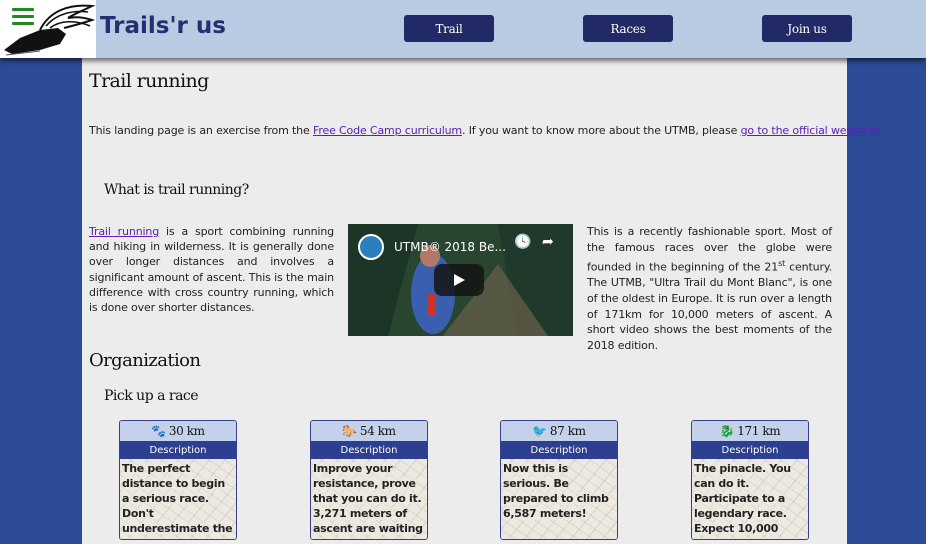 This screenshot has width=926, height=544. I want to click on video-player: UTMB® 2018 Be... 🕓 ➦, so click(460, 280).